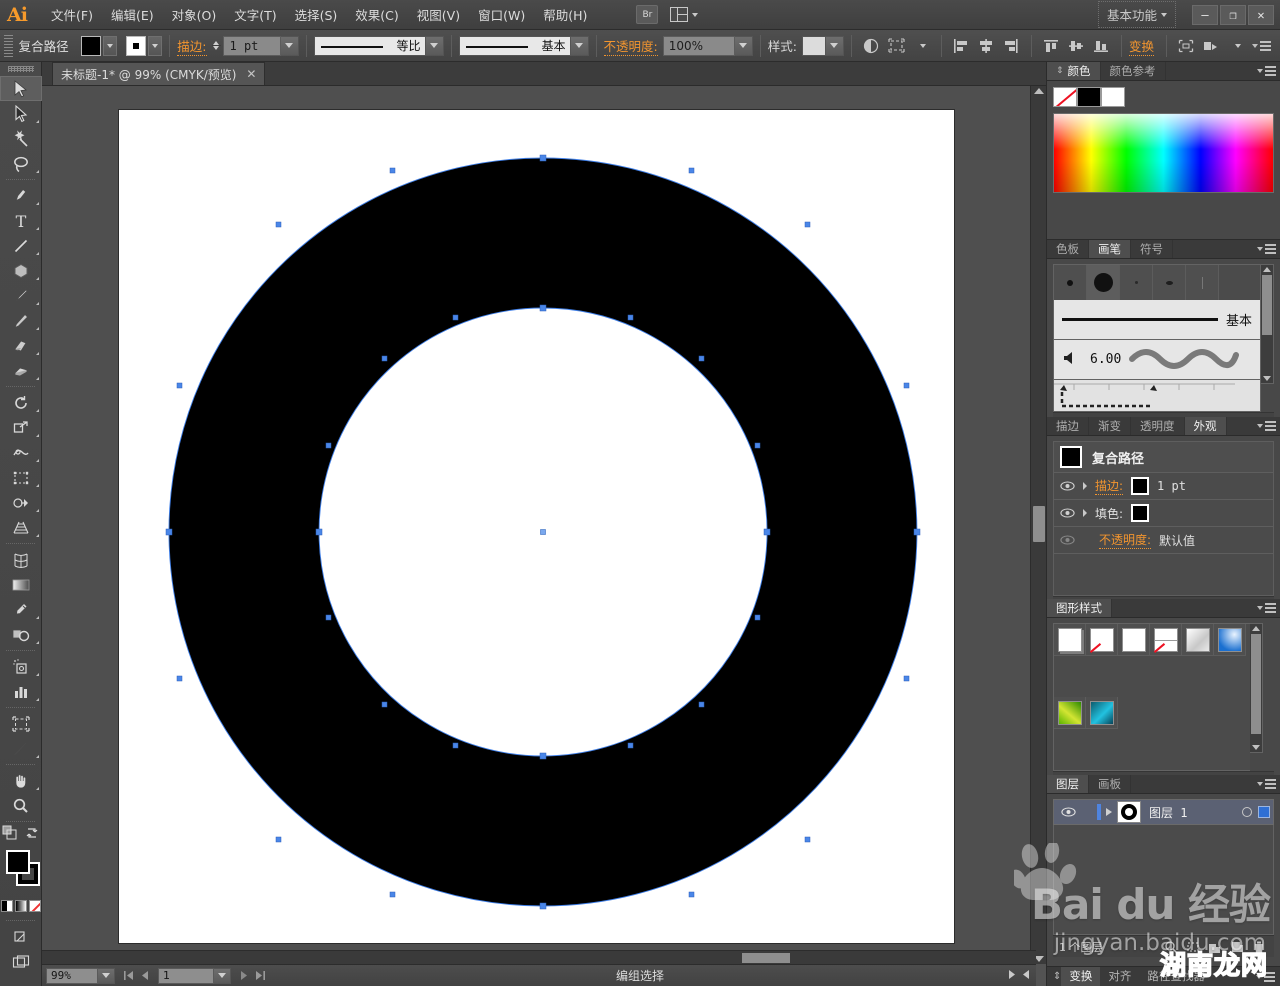 Image resolution: width=1280 pixels, height=986 pixels. I want to click on eye-icon, so click(1068, 812).